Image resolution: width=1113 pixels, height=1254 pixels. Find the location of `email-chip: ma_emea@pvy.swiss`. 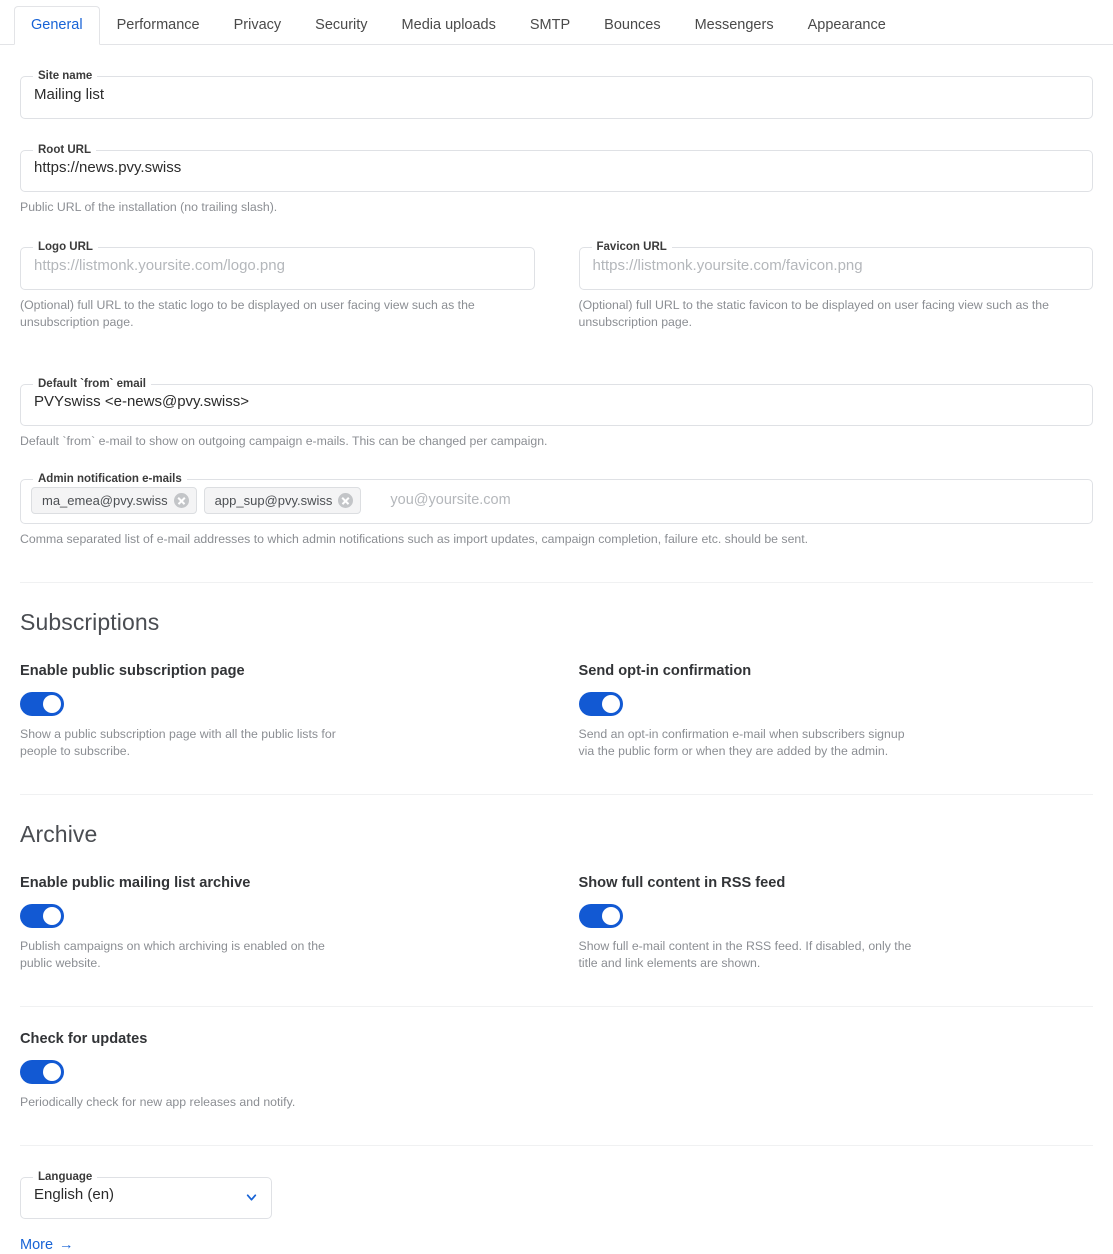

email-chip: ma_emea@pvy.swiss is located at coordinates (114, 500).